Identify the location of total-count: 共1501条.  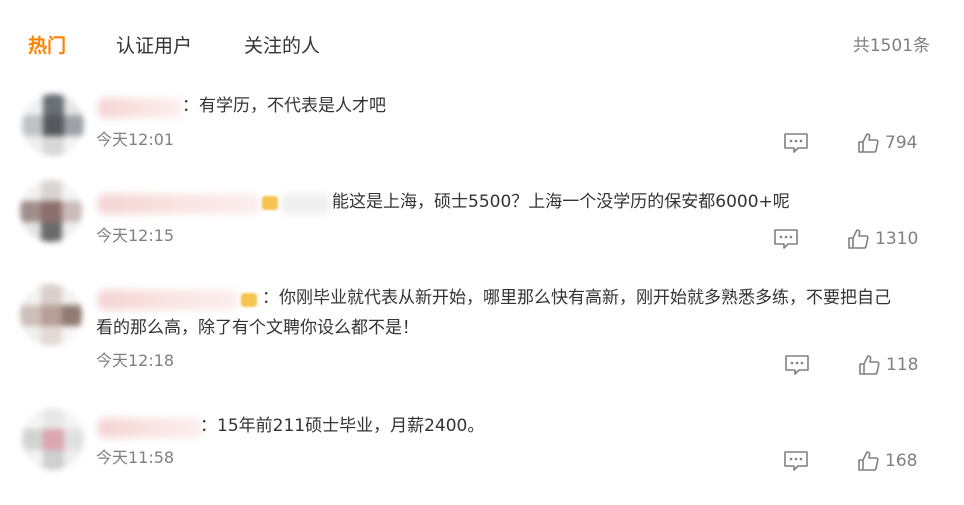
(891, 46).